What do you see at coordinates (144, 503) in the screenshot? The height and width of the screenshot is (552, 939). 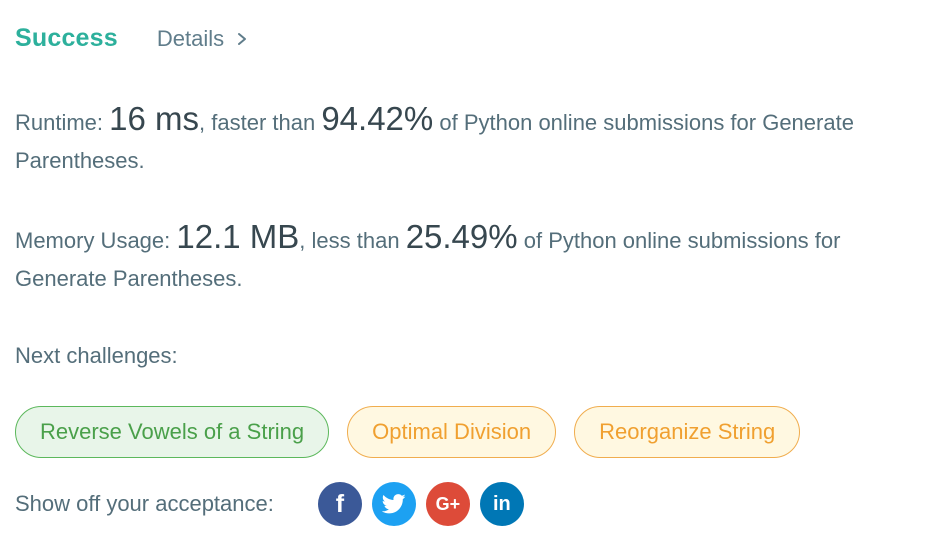 I see `share-label: Show off your acceptance:` at bounding box center [144, 503].